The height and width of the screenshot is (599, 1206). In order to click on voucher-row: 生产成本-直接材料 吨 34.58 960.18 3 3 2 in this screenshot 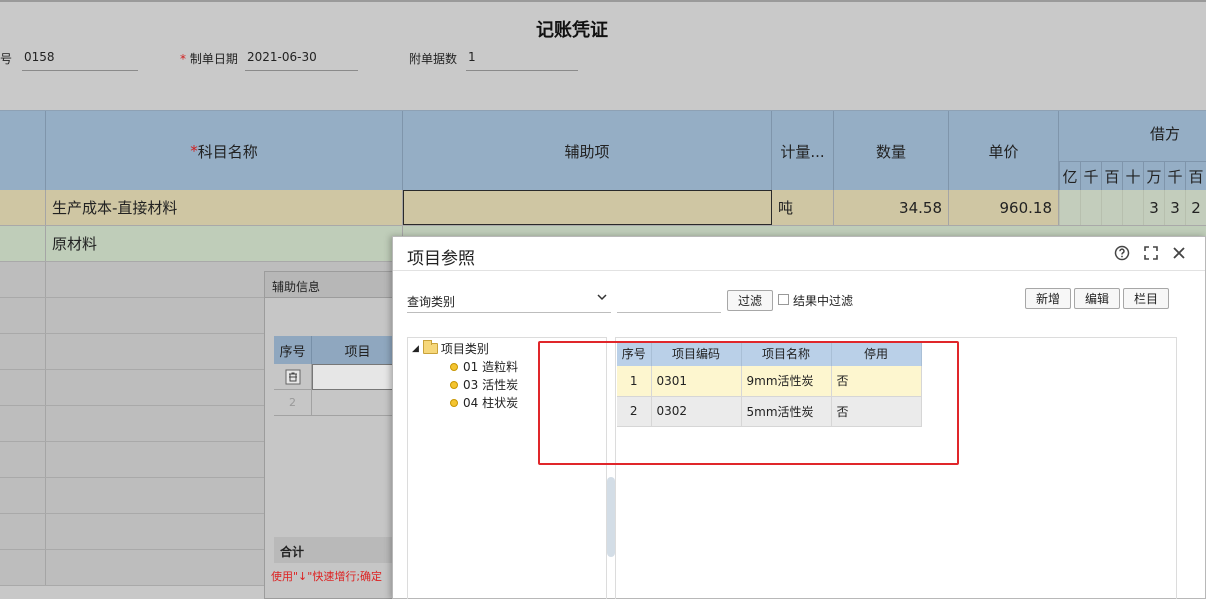, I will do `click(603, 208)`.